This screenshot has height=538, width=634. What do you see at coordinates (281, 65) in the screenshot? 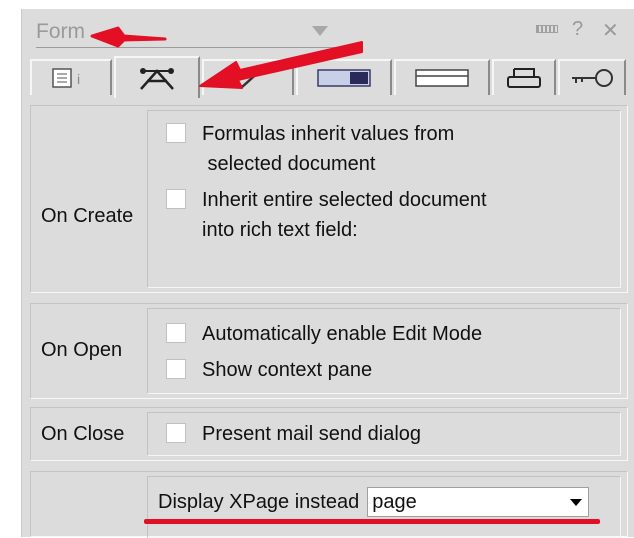
I see `arrow-to-tab-icon` at bounding box center [281, 65].